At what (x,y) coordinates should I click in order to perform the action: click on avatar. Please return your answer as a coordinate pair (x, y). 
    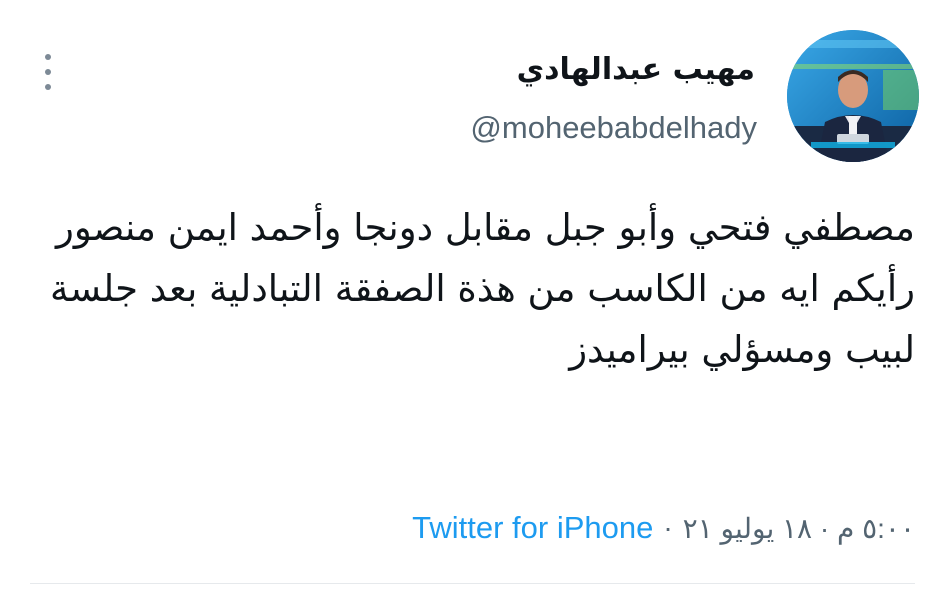
    Looking at the image, I should click on (853, 96).